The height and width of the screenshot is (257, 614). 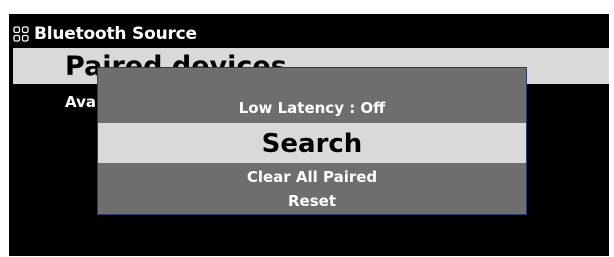 What do you see at coordinates (115, 34) in the screenshot?
I see `page-title: Bluetooth Source` at bounding box center [115, 34].